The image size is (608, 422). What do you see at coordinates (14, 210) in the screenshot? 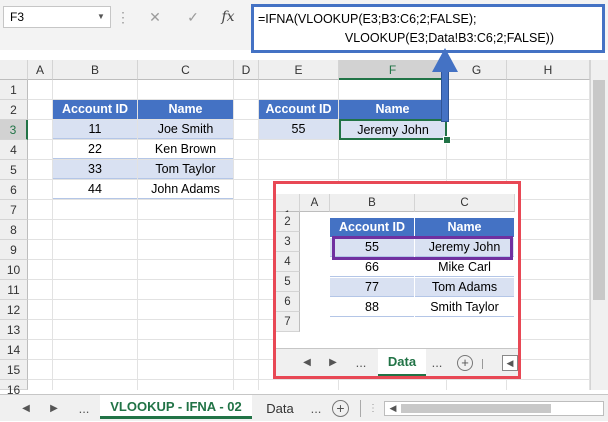
I see `row-header-7: 7` at bounding box center [14, 210].